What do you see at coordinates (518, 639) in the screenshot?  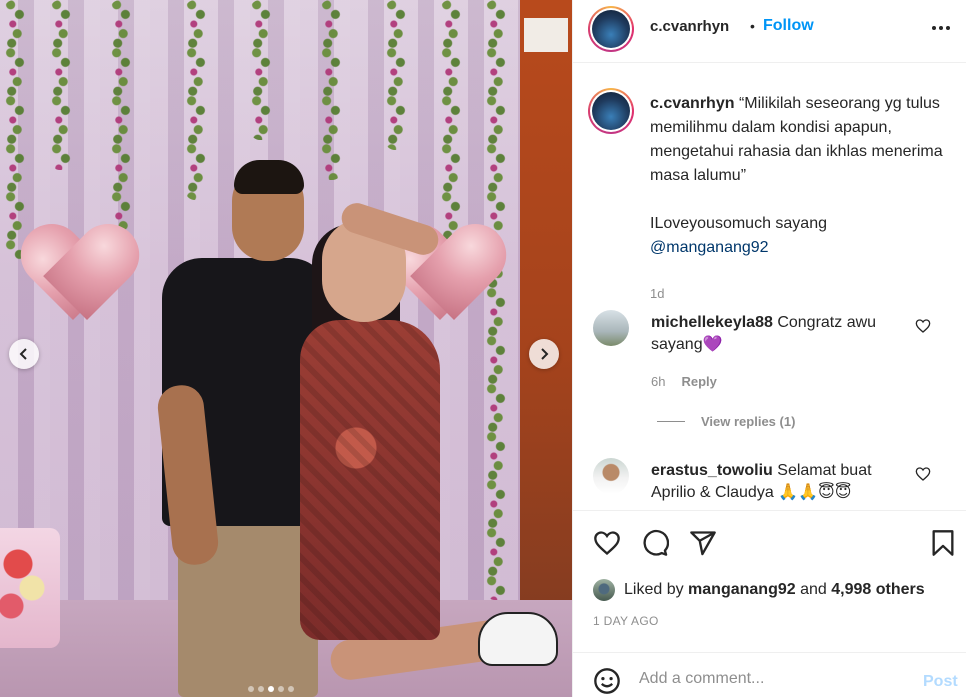 I see `sneaker` at bounding box center [518, 639].